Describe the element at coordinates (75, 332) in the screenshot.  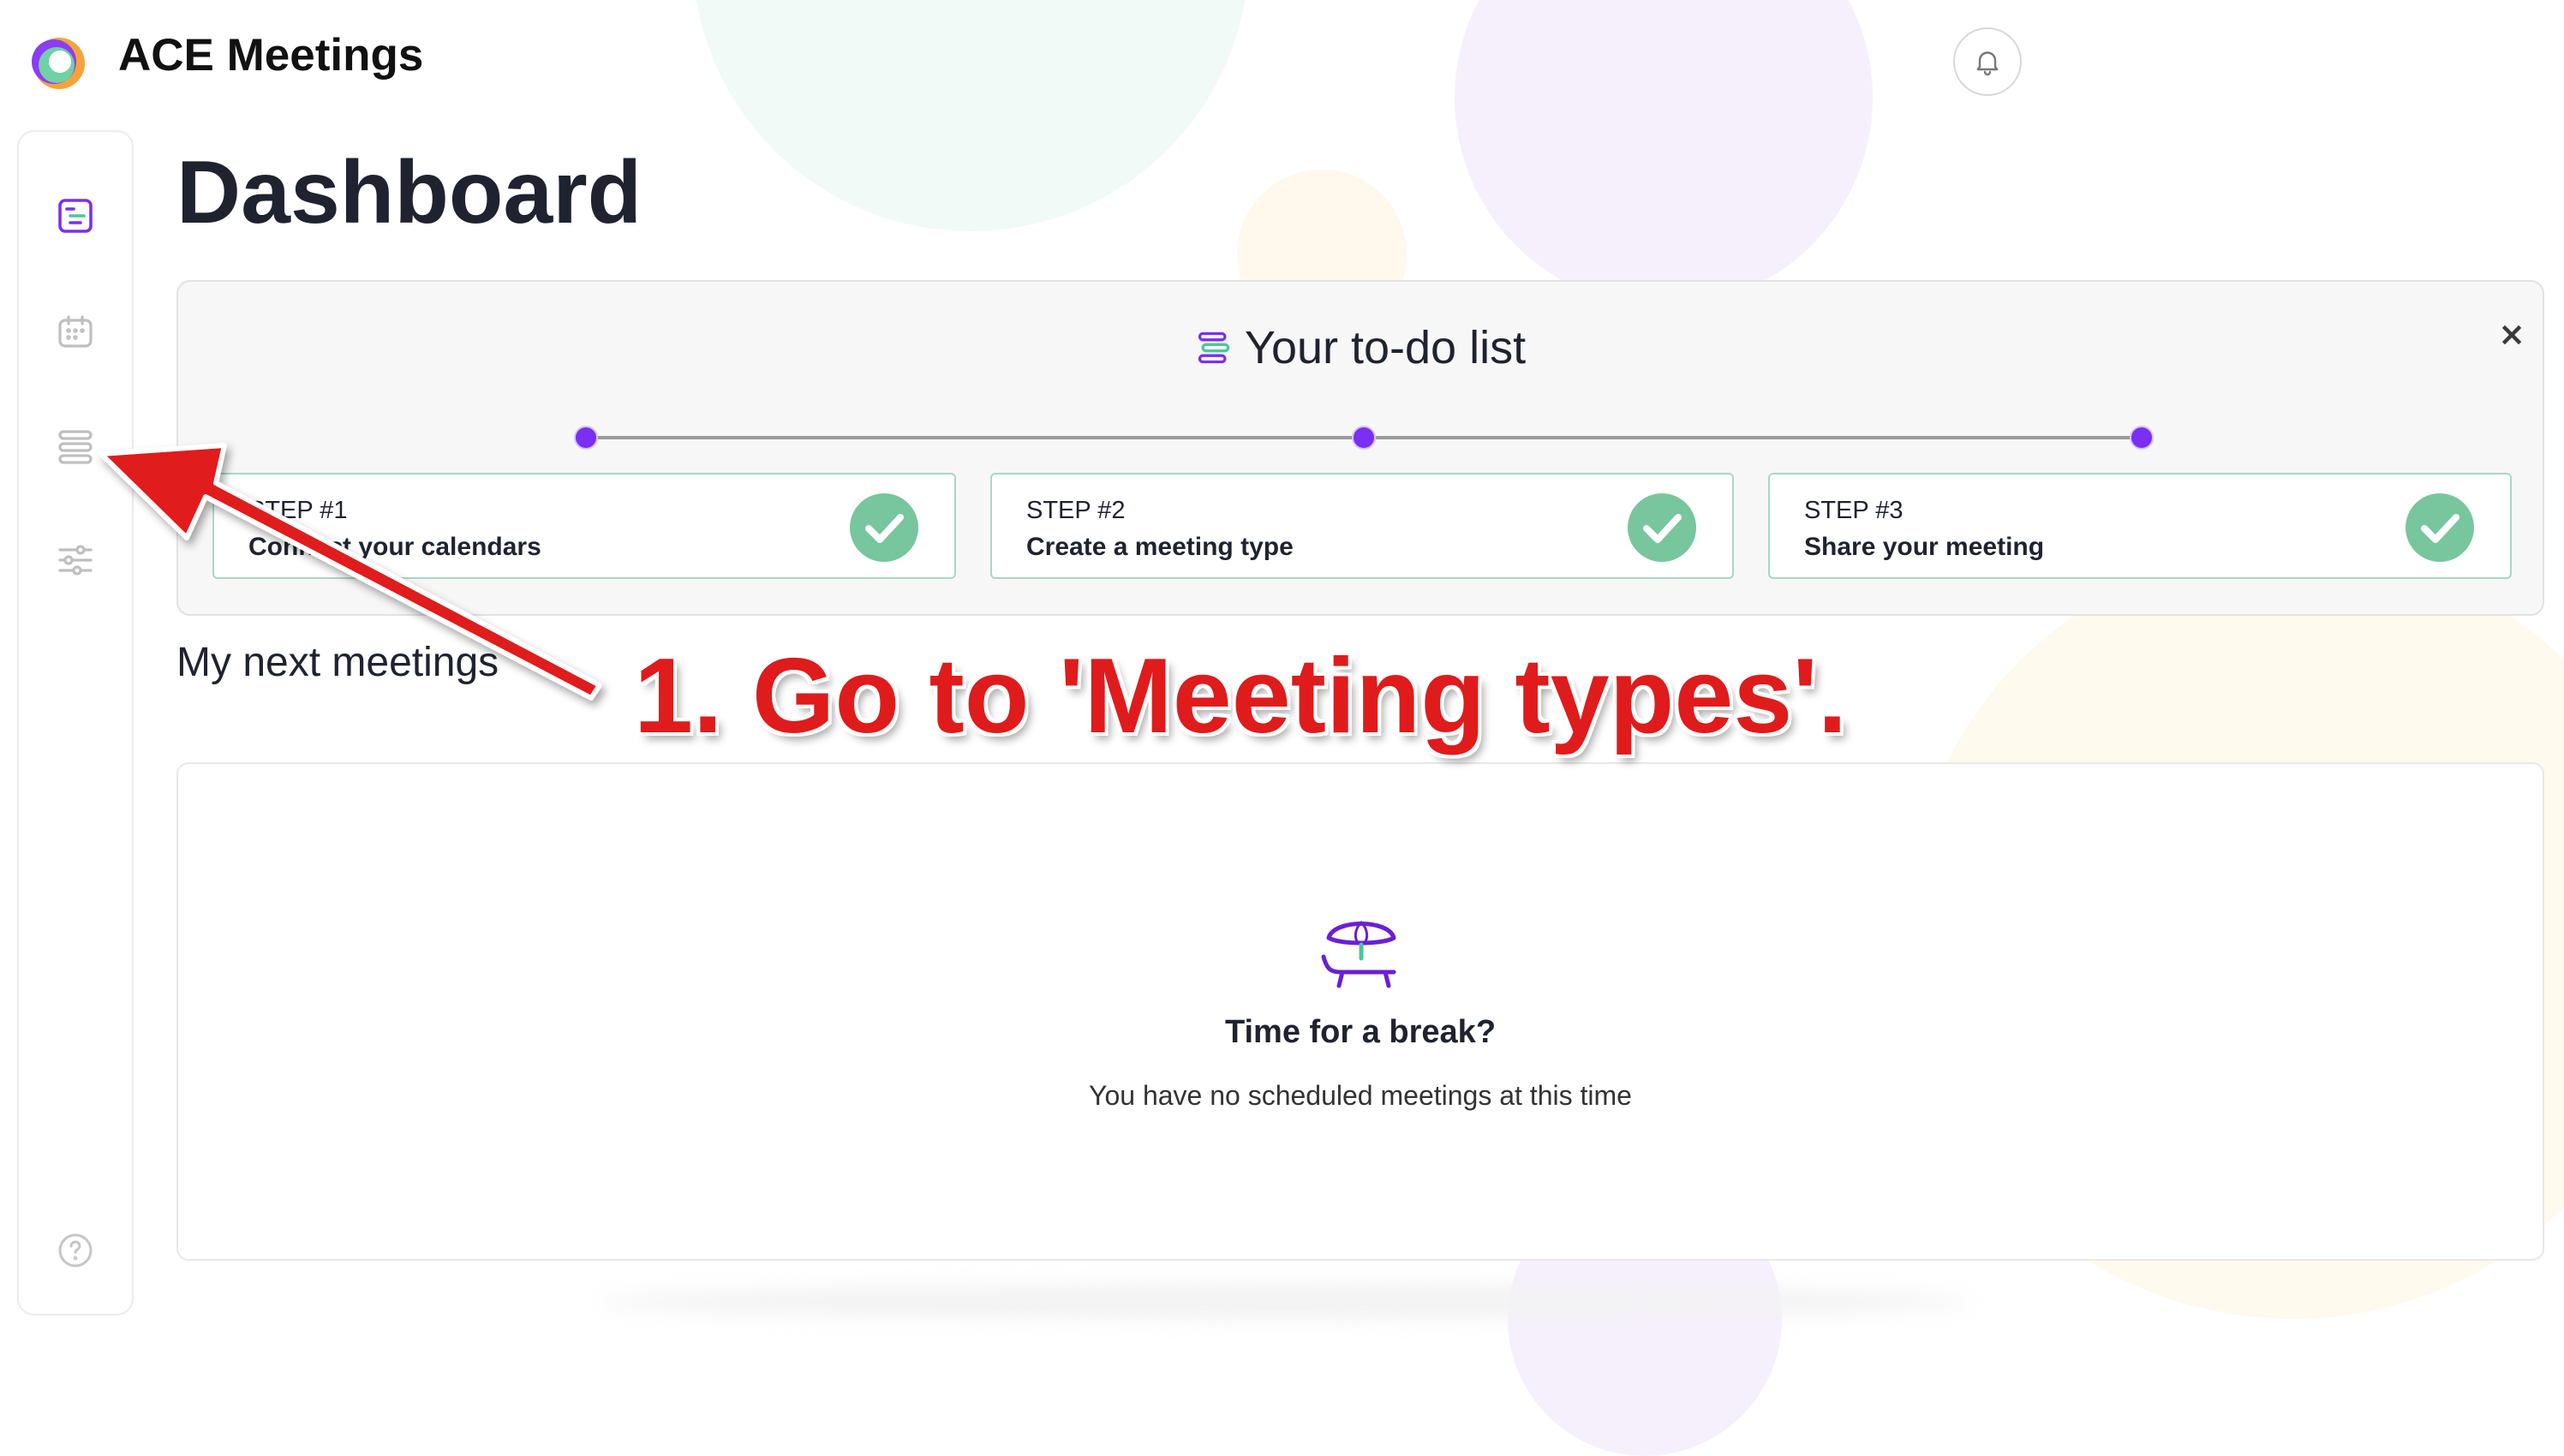
I see `calendar-icon` at that location.